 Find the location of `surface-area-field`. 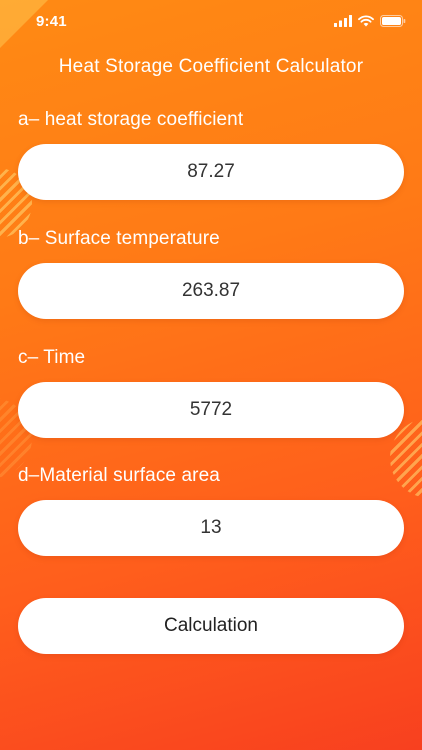

surface-area-field is located at coordinates (211, 528).